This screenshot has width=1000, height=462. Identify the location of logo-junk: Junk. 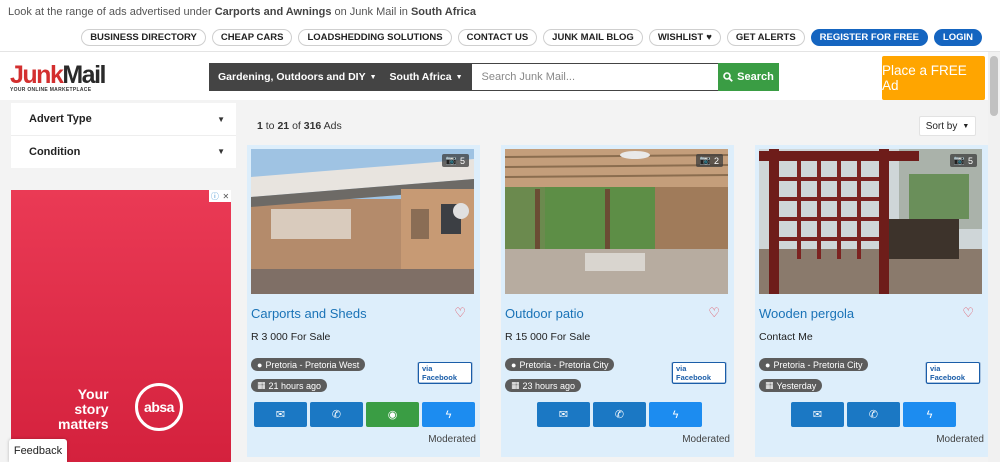
(37, 75).